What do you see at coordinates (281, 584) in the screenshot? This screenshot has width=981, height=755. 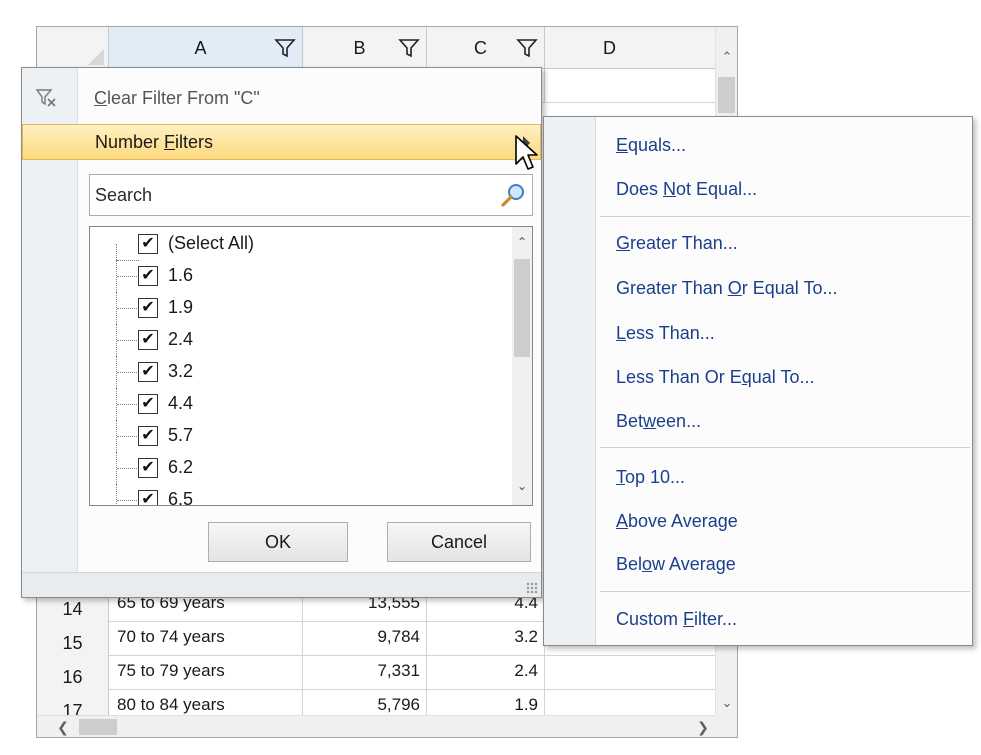 I see `resize-bar` at bounding box center [281, 584].